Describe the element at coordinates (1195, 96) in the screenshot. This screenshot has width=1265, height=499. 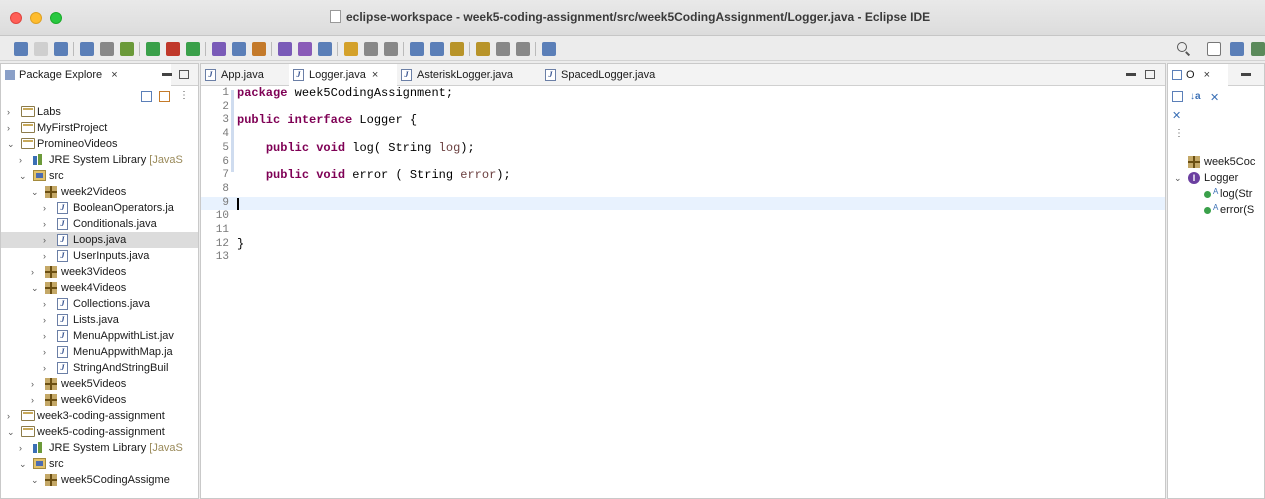
I see `sort-icon: ↓a` at that location.